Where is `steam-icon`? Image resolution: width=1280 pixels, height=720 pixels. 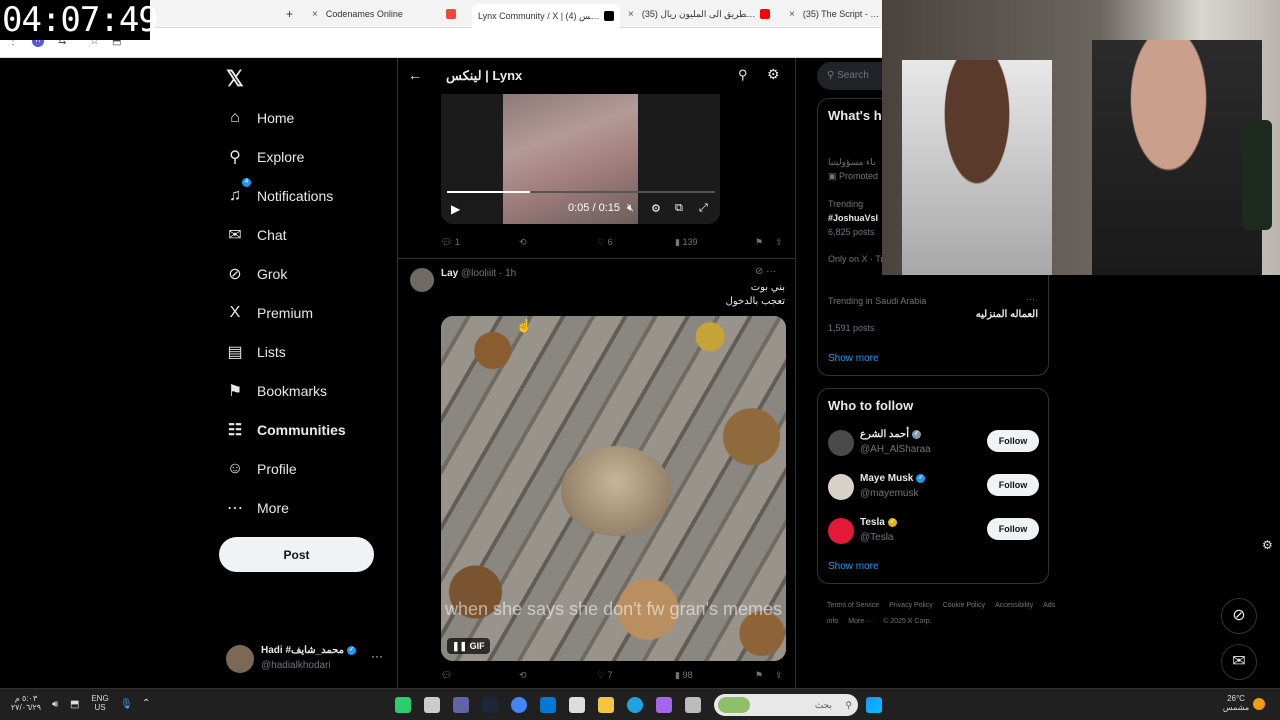 steam-icon is located at coordinates (490, 705).